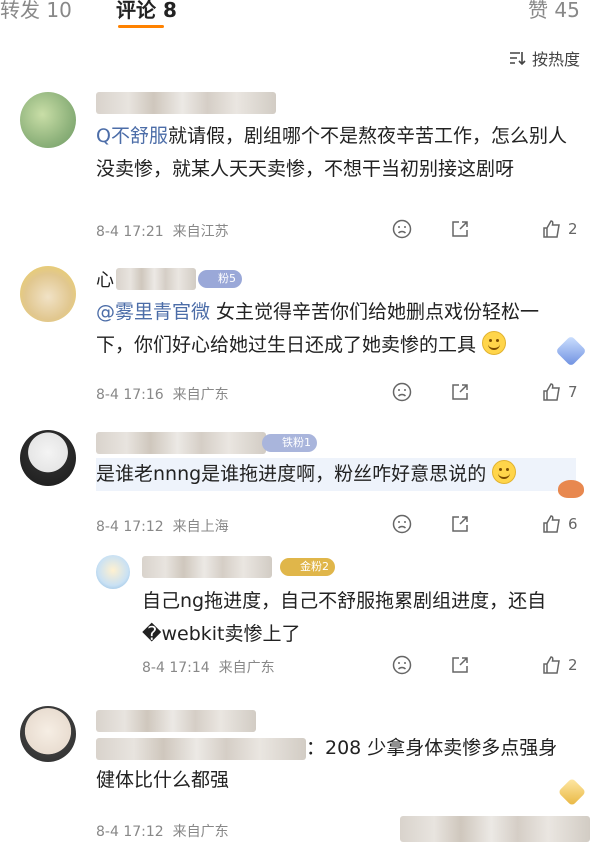  What do you see at coordinates (307, 567) in the screenshot?
I see `fan-badge: 金粉2` at bounding box center [307, 567].